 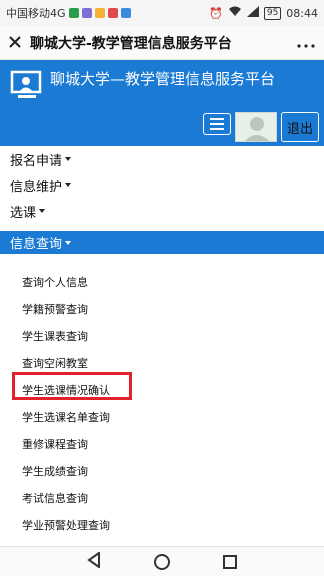 I want to click on nav-item-info-maintenance: 信息维护, so click(x=162, y=185).